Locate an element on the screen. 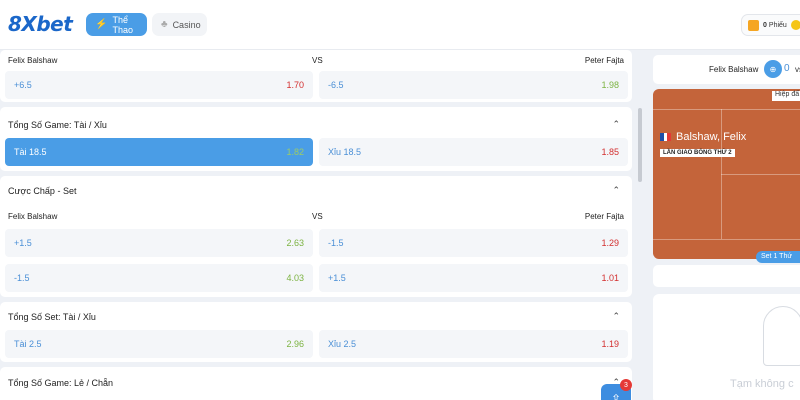 The image size is (800, 400). serving-player: Balshaw, Felix is located at coordinates (703, 137).